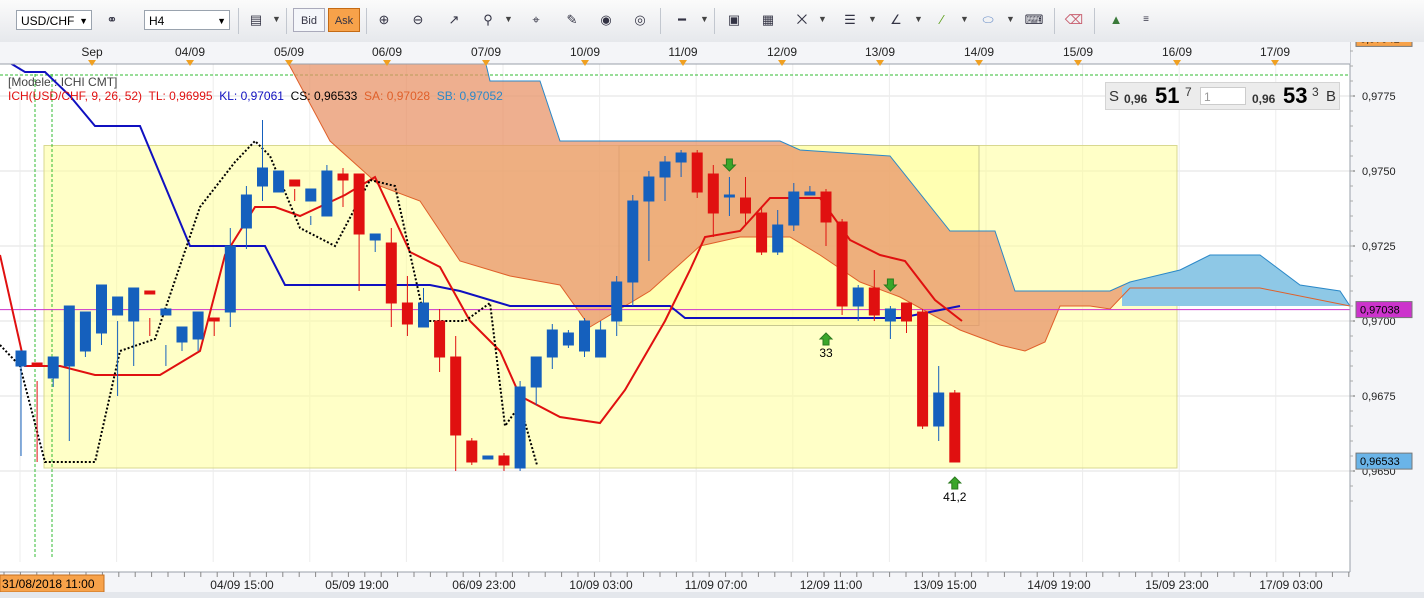 The height and width of the screenshot is (598, 1424). Describe the element at coordinates (1315, 92) in the screenshot. I see `buy-pipette: 3` at that location.